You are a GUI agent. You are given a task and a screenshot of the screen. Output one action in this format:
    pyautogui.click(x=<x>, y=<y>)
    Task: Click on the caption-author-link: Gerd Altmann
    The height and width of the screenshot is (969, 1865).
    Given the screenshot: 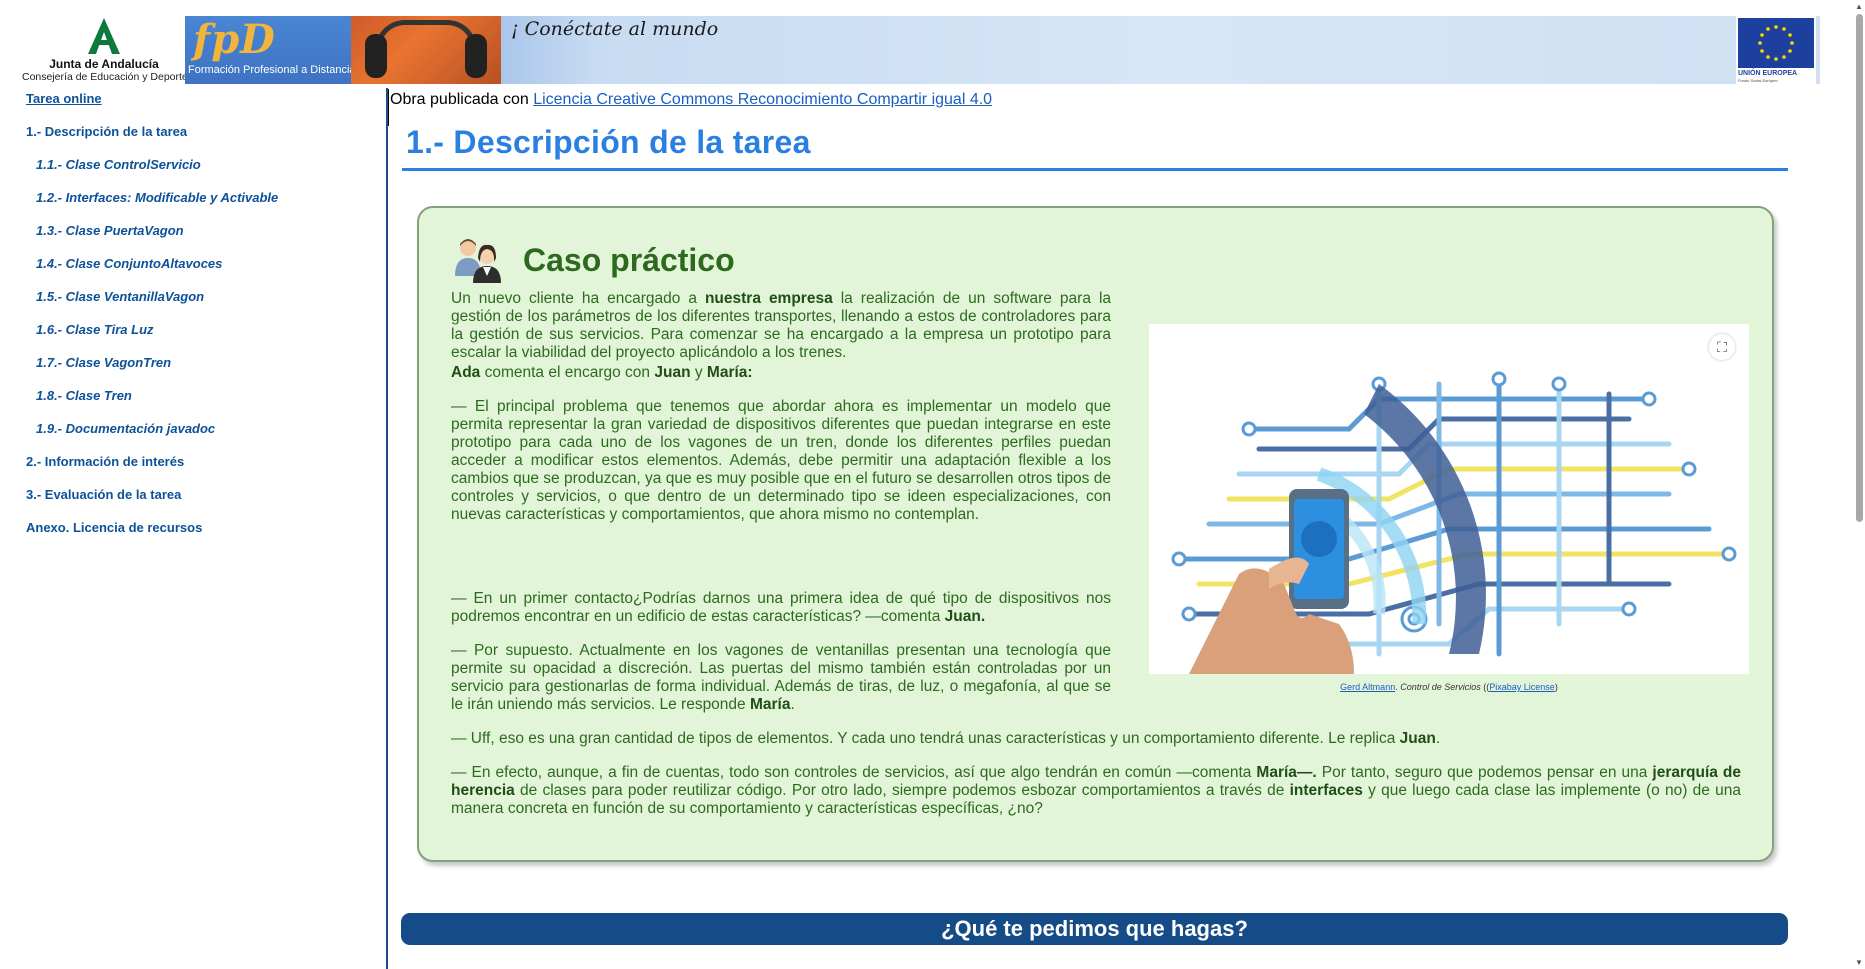 What is the action you would take?
    pyautogui.click(x=1367, y=687)
    